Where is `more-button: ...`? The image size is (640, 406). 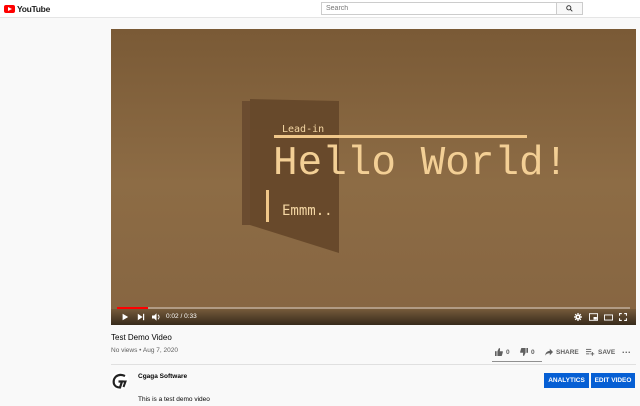 more-button: ... is located at coordinates (627, 351).